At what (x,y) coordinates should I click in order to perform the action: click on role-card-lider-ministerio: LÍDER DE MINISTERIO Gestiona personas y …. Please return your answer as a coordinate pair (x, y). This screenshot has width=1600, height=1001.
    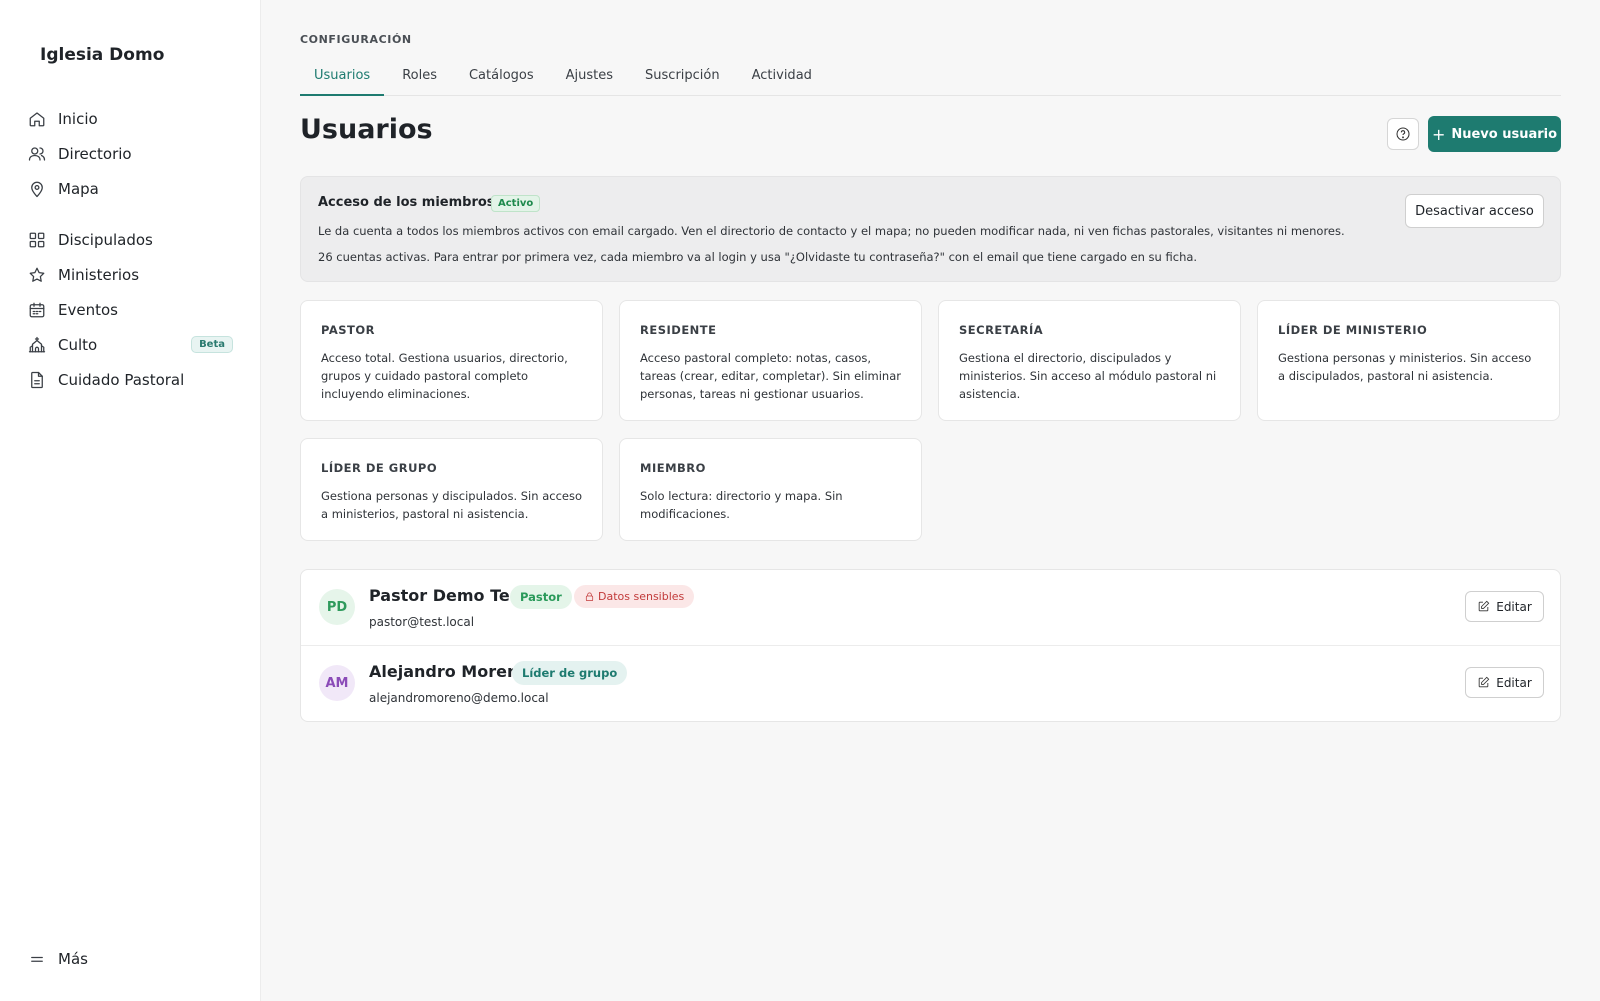
    Looking at the image, I should click on (1408, 360).